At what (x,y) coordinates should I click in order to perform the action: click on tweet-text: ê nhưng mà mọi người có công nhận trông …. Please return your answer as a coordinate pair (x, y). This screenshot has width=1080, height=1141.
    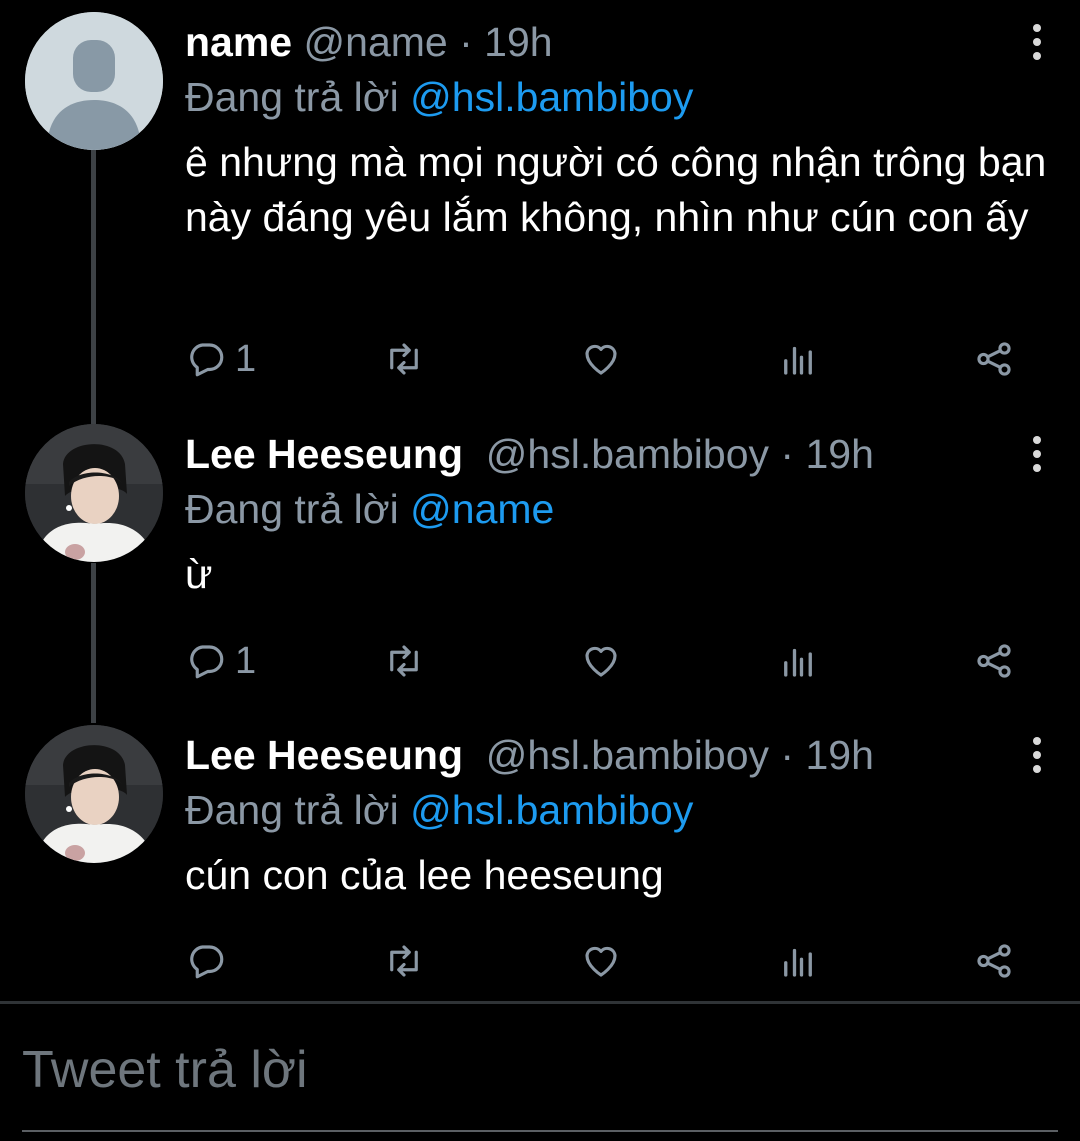
    Looking at the image, I should click on (616, 189).